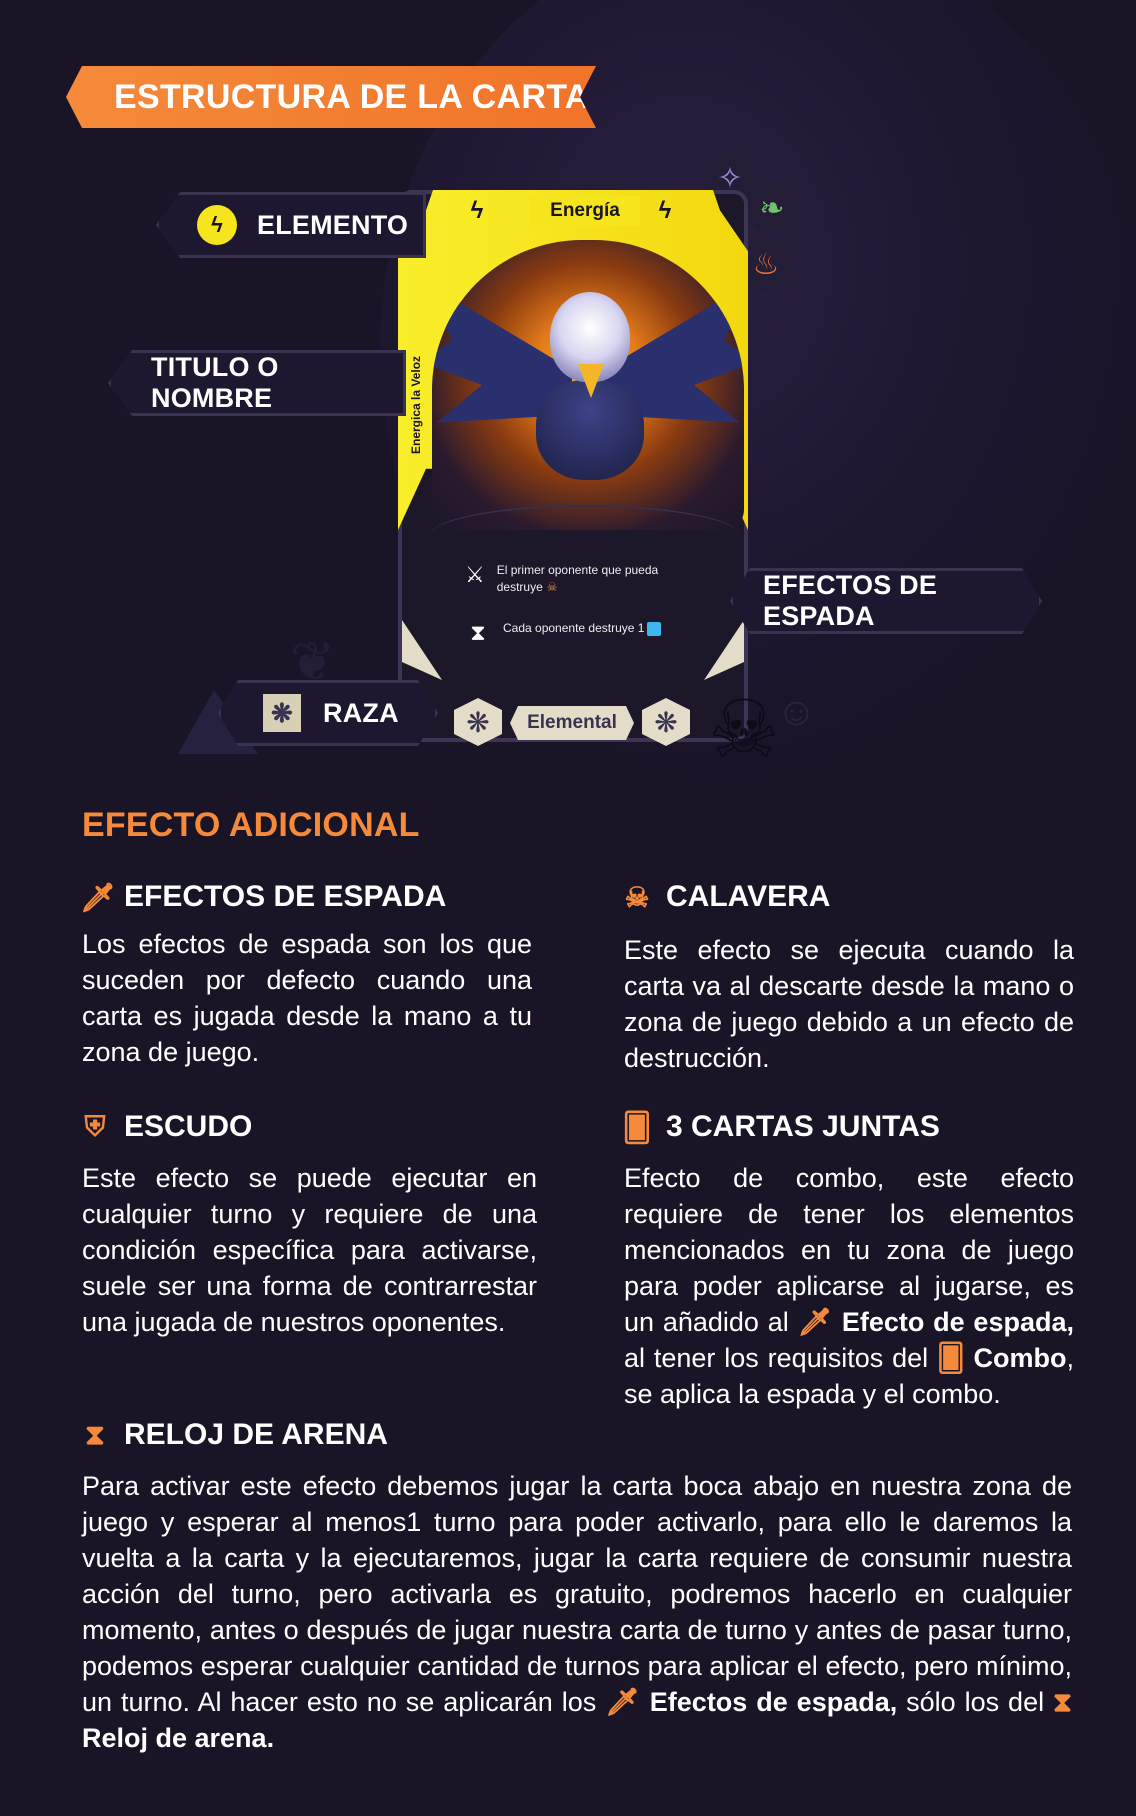 The width and height of the screenshot is (1136, 1816). Describe the element at coordinates (263, 896) in the screenshot. I see `espada-title: 🗡 EFECTOS DE ESPADA` at that location.